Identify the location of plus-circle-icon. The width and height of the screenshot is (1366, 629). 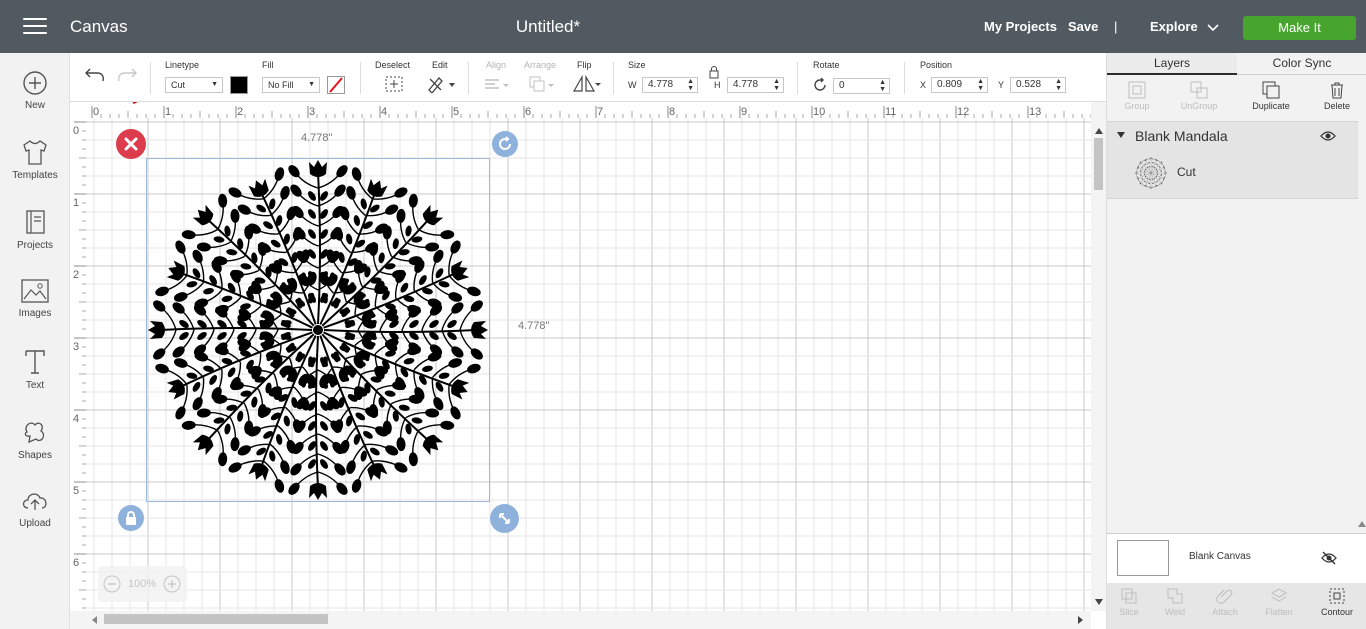
(35, 83).